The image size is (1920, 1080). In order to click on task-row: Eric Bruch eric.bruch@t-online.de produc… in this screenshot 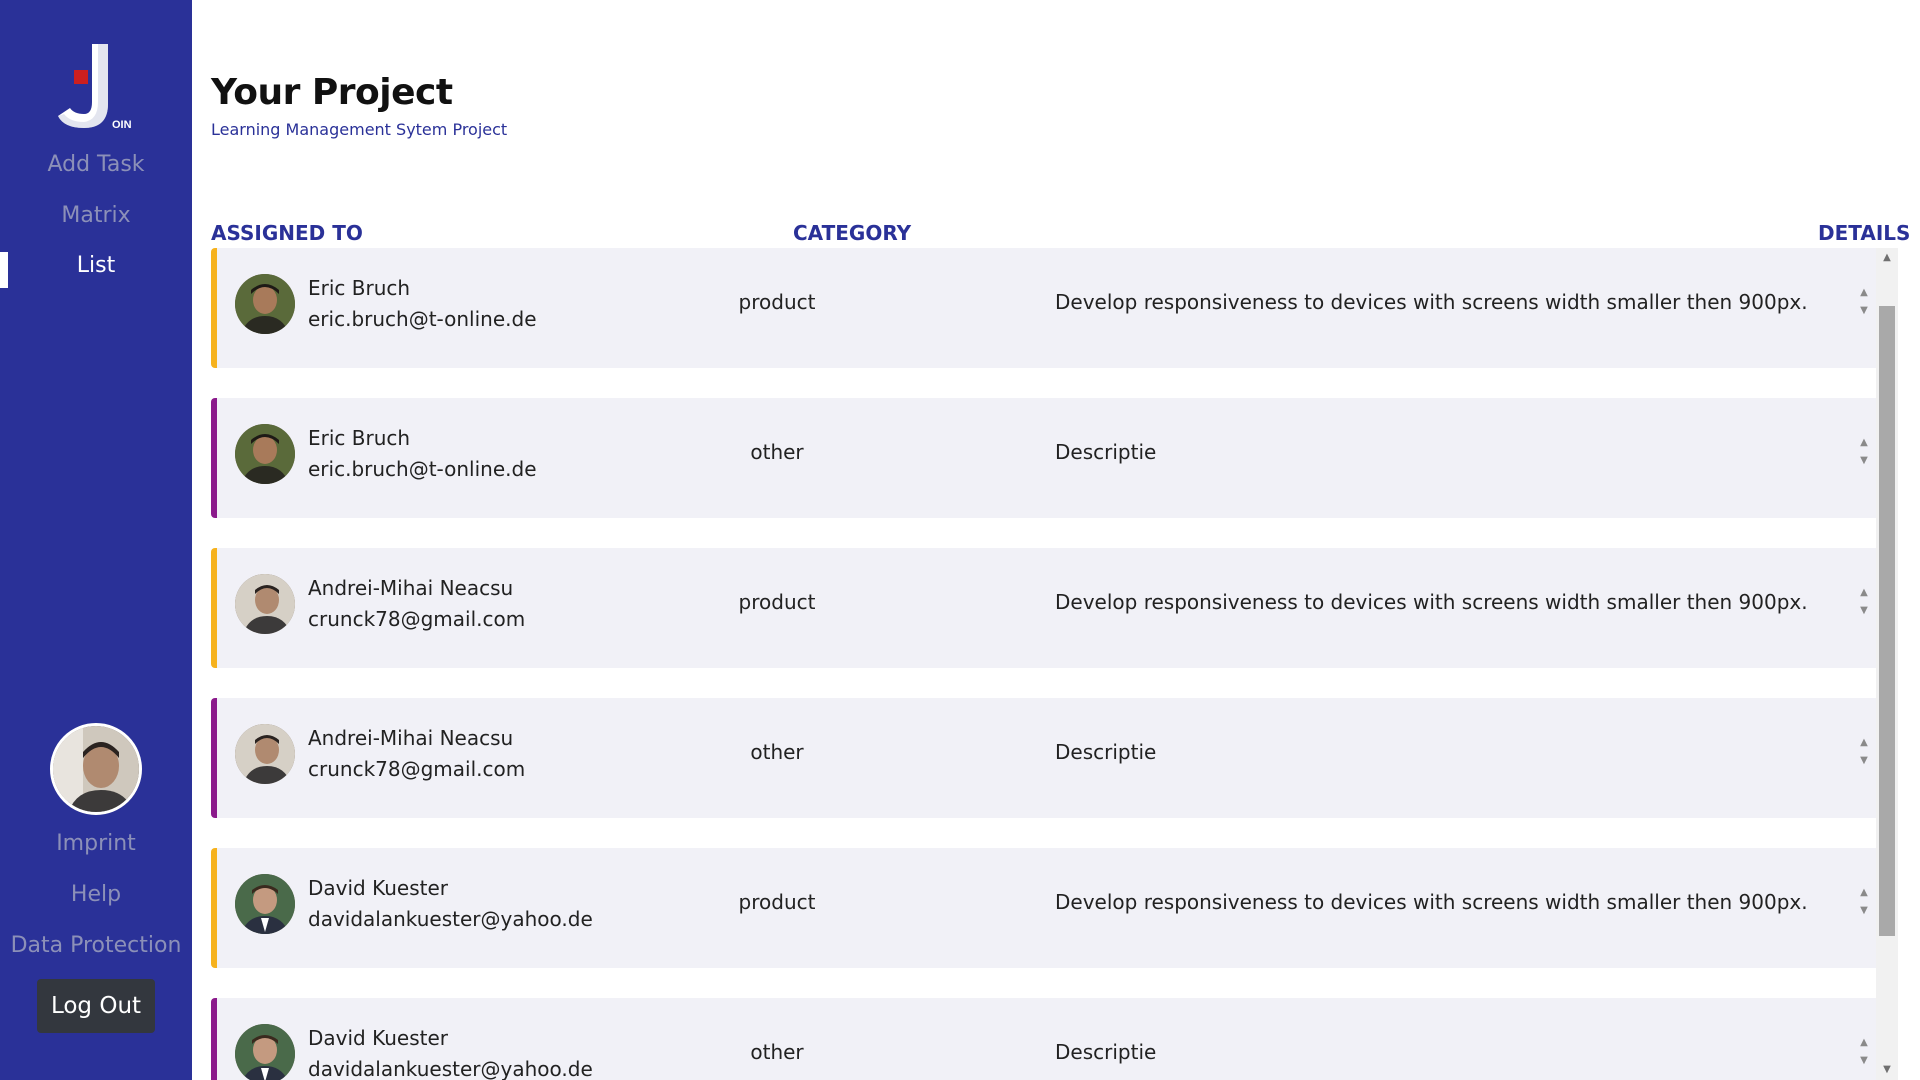, I will do `click(1043, 308)`.